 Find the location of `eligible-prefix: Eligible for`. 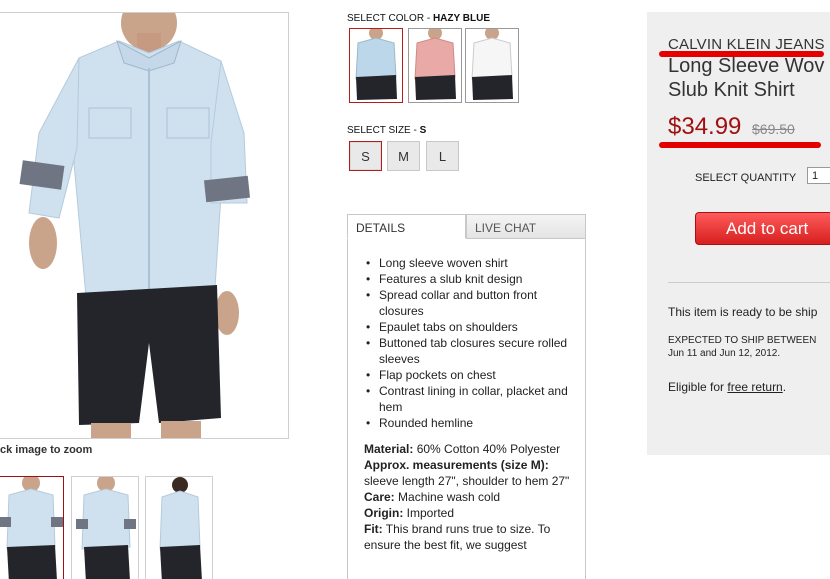

eligible-prefix: Eligible for is located at coordinates (698, 387).